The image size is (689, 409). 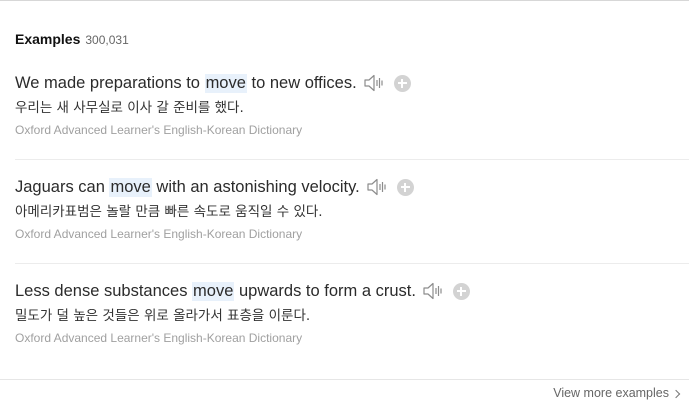 What do you see at coordinates (255, 186) in the screenshot?
I see `sentence-text-after: with an astonishing velocity.` at bounding box center [255, 186].